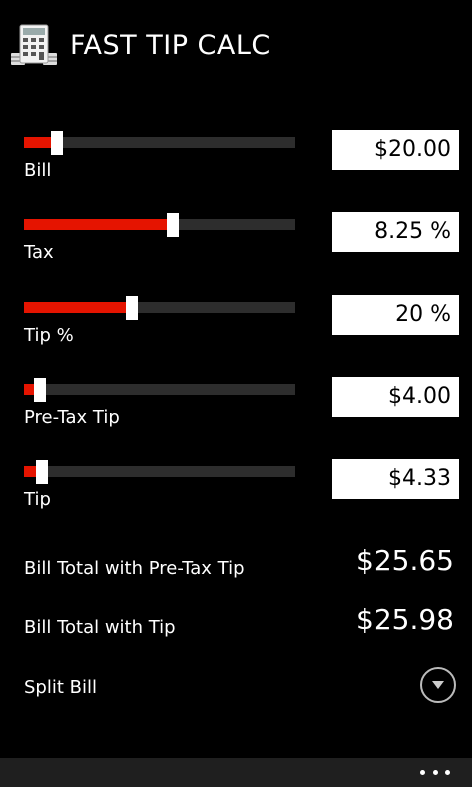  What do you see at coordinates (405, 619) in the screenshot?
I see `tip-total-value: $25.98` at bounding box center [405, 619].